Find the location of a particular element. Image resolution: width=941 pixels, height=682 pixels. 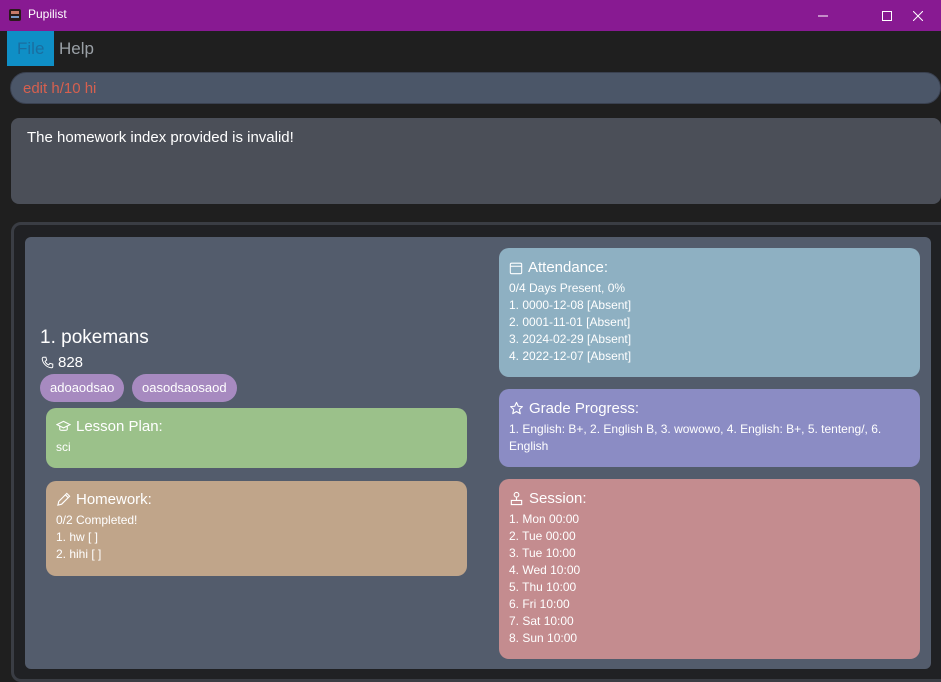

attendance-title: Attendance: is located at coordinates (568, 267).